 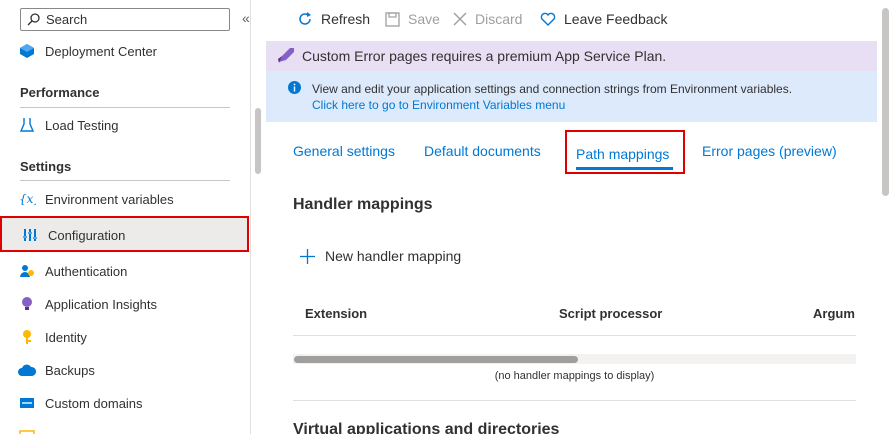 I want to click on authentication-icon, so click(x=27, y=271).